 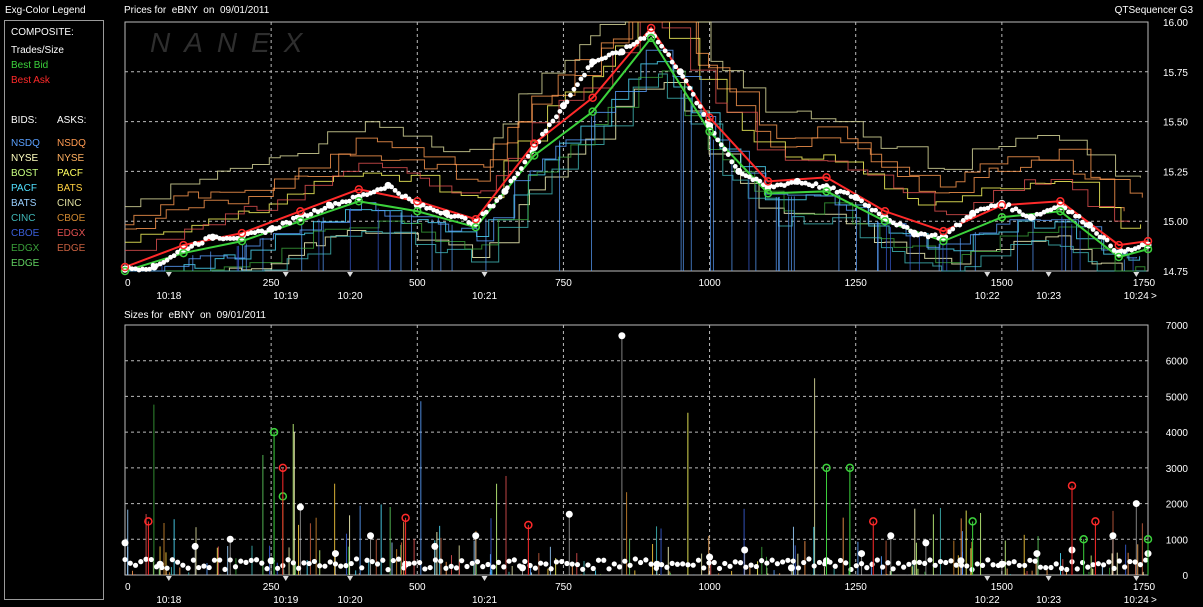 What do you see at coordinates (1175, 272) in the screenshot?
I see `price-ytick-label: 14.75` at bounding box center [1175, 272].